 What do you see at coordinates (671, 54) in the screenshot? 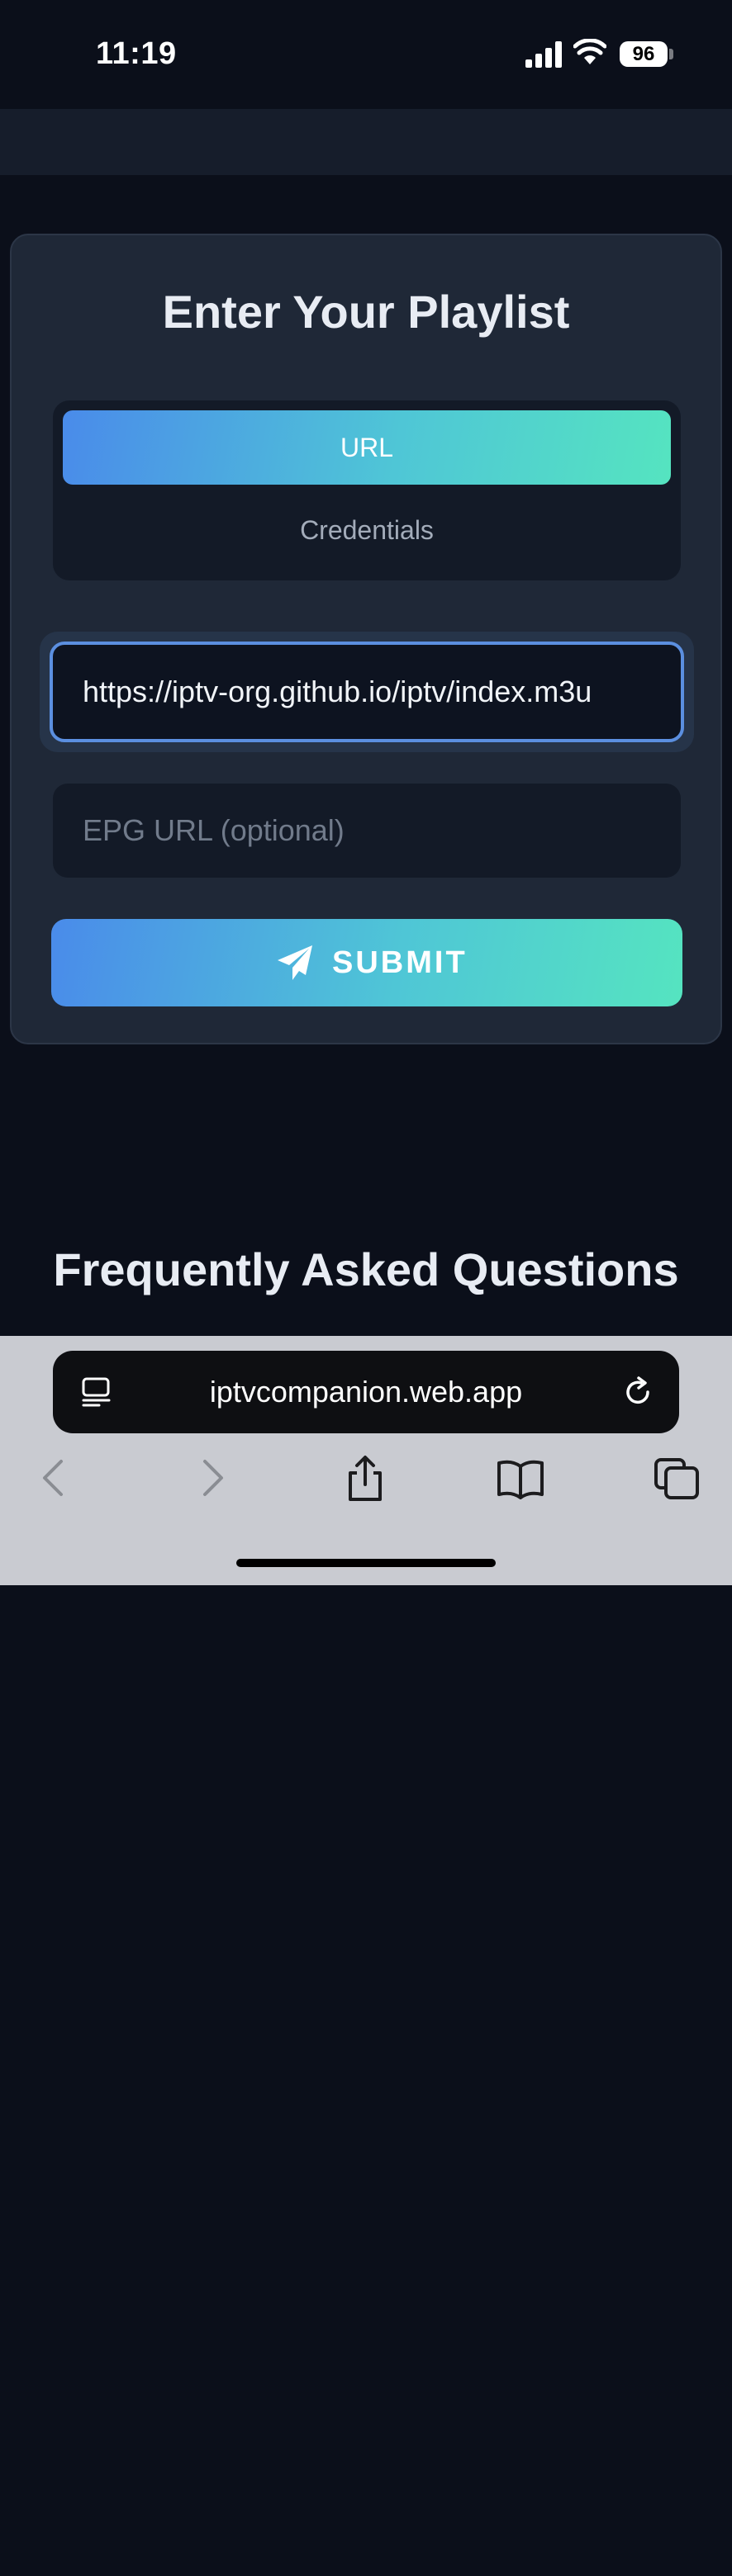
I see `battery-tip` at bounding box center [671, 54].